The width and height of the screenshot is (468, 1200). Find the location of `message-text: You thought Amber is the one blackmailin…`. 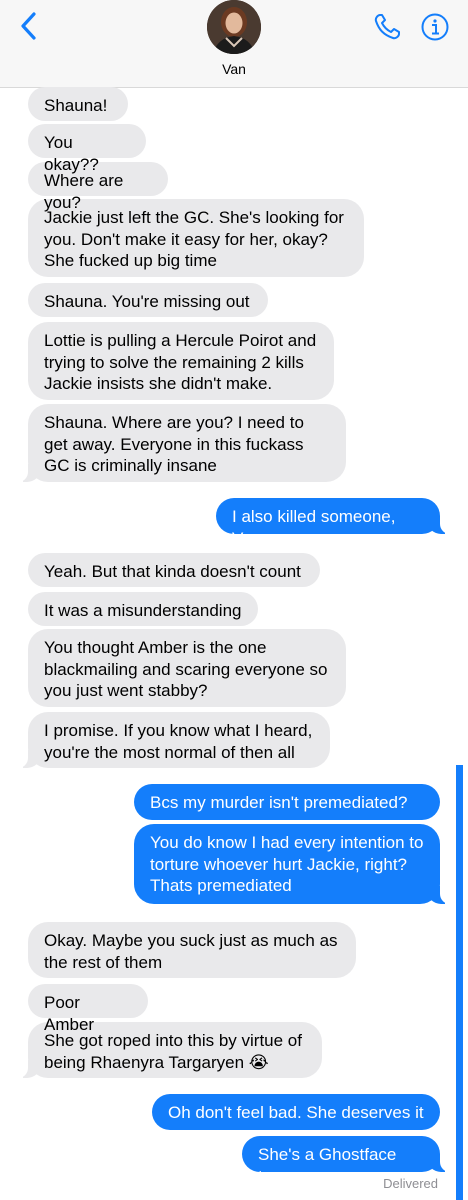

message-text: You thought Amber is the one blackmailin… is located at coordinates (186, 669).